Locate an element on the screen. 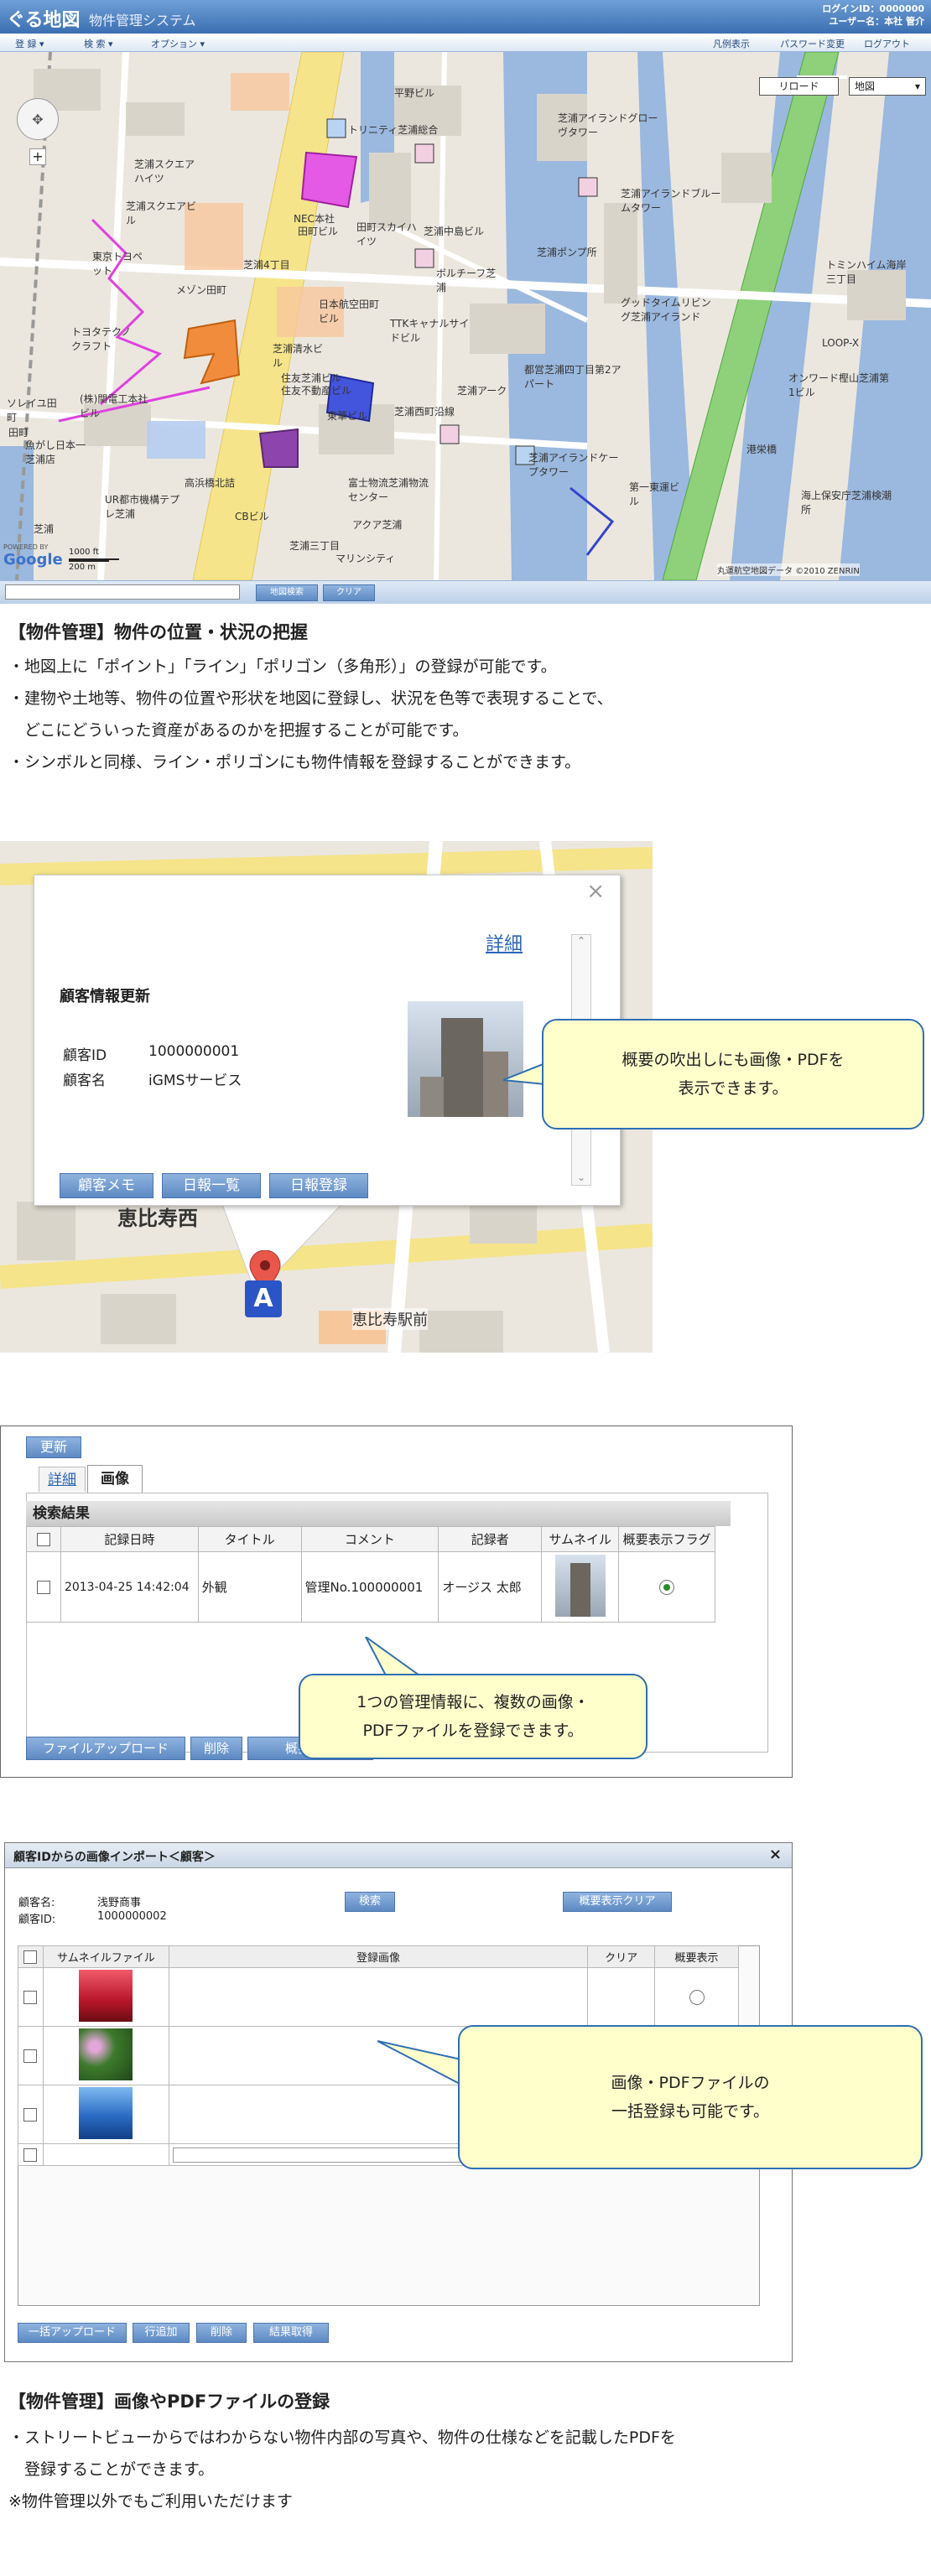  flowers-thumbnail is located at coordinates (106, 2054).